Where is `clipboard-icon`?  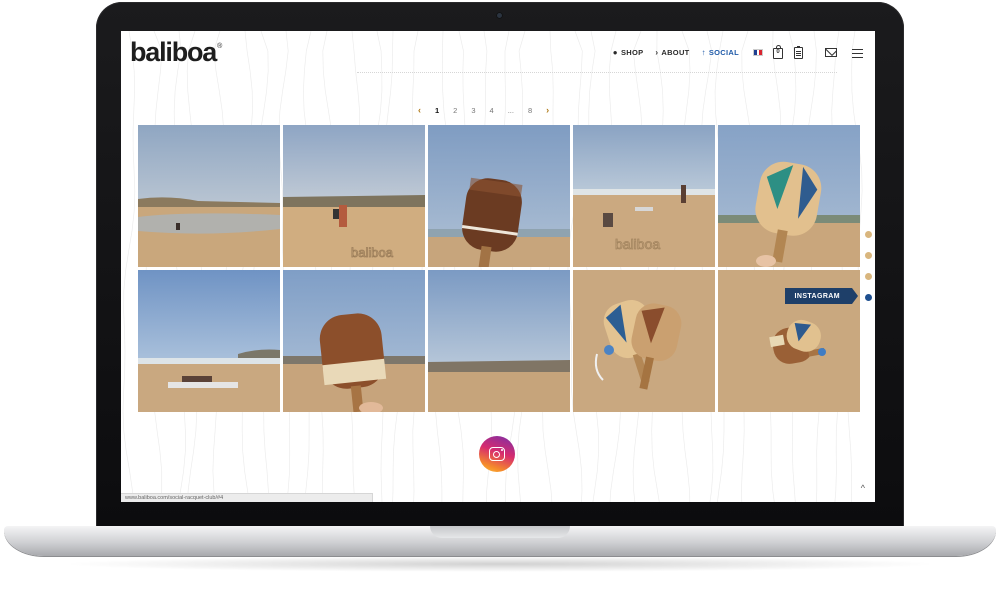 clipboard-icon is located at coordinates (798, 52).